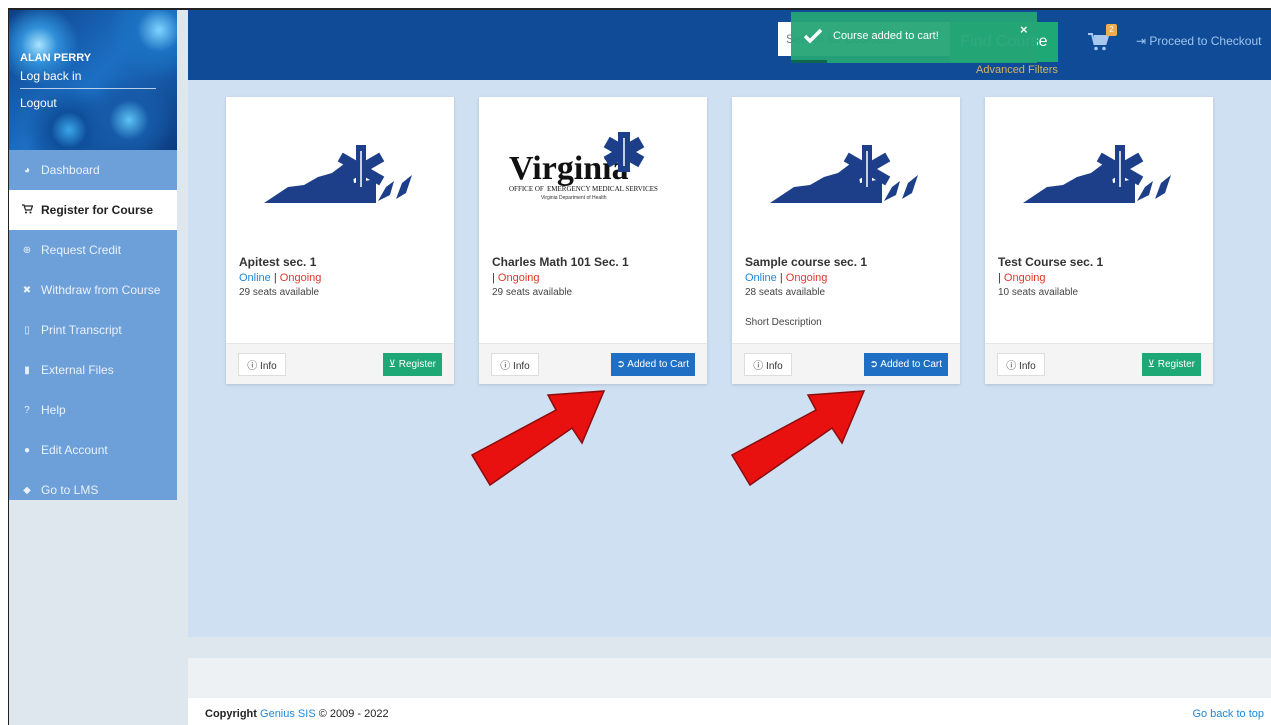 The width and height of the screenshot is (1271, 725). I want to click on graduation-cap-icon: ◆, so click(27, 490).